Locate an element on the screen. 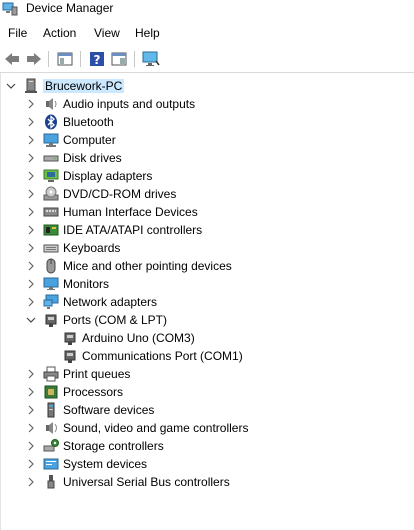  storage-controller-icon is located at coordinates (51, 446).